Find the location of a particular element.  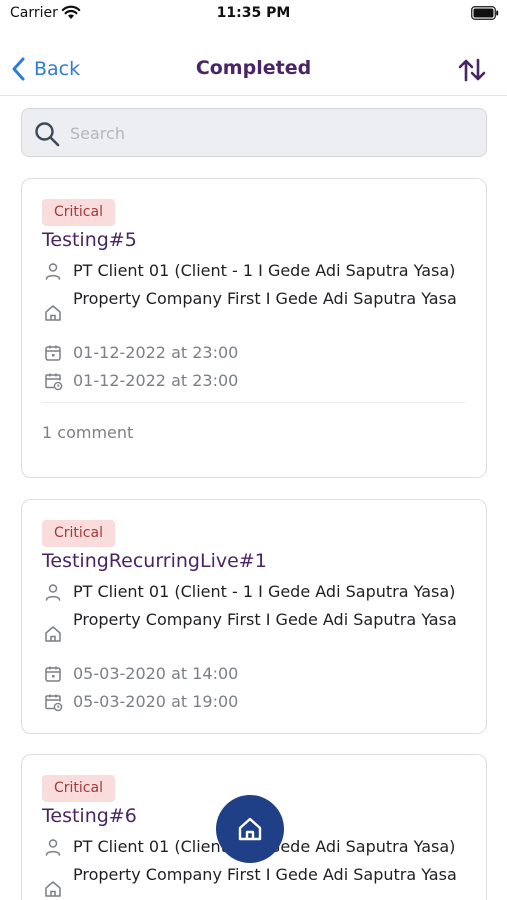

home-fab-button is located at coordinates (250, 829).